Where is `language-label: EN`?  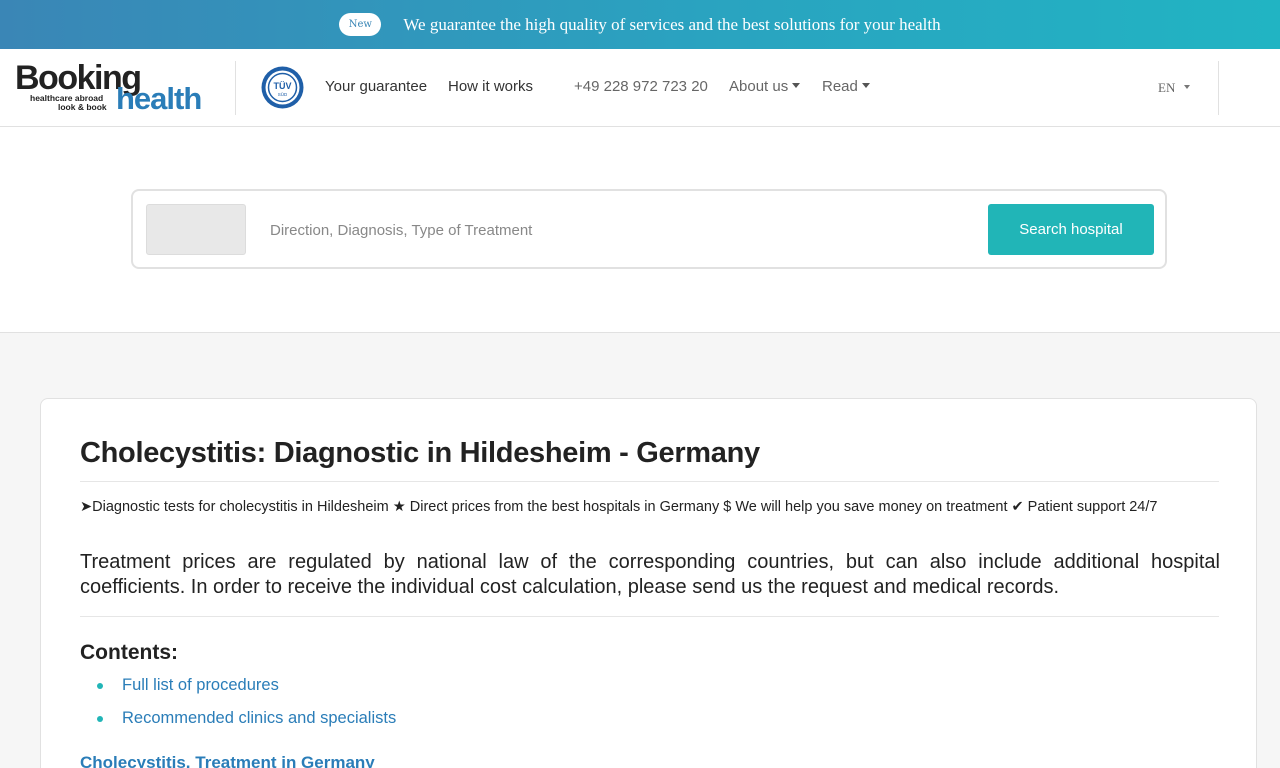
language-label: EN is located at coordinates (1167, 87).